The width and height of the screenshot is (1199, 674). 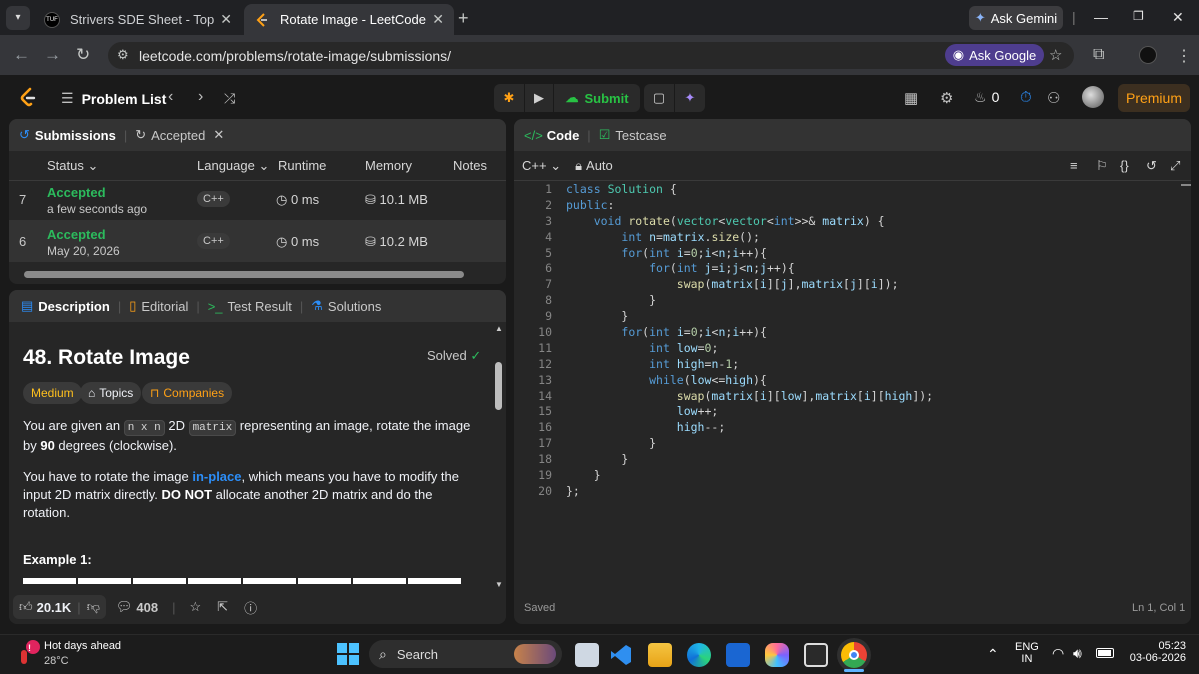 What do you see at coordinates (52, 55) in the screenshot?
I see `forward-icon: →` at bounding box center [52, 55].